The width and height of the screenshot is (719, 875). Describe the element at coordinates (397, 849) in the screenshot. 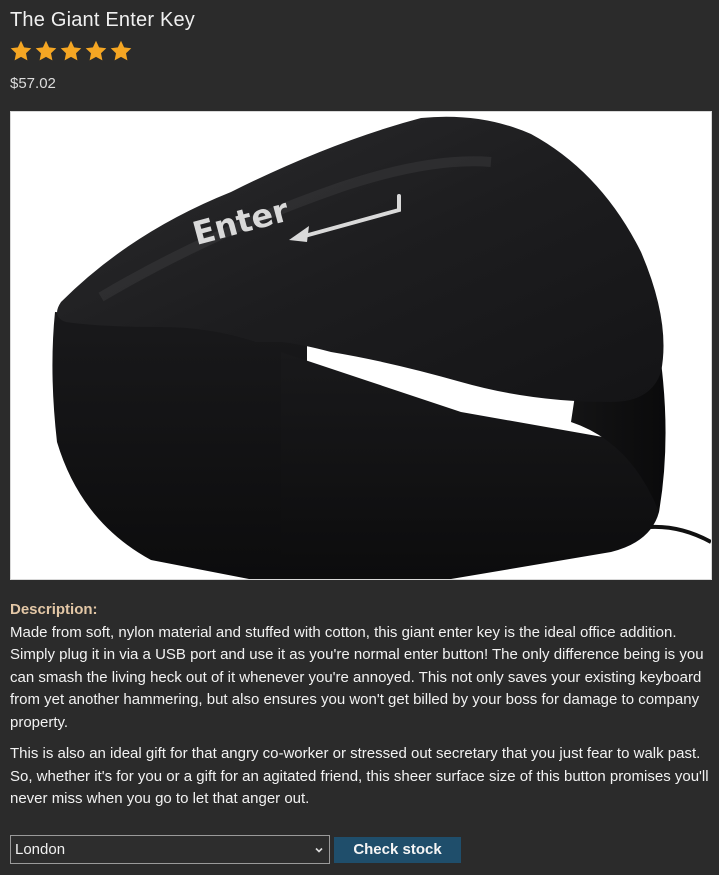

I see `check-stock-button: Check stock` at that location.